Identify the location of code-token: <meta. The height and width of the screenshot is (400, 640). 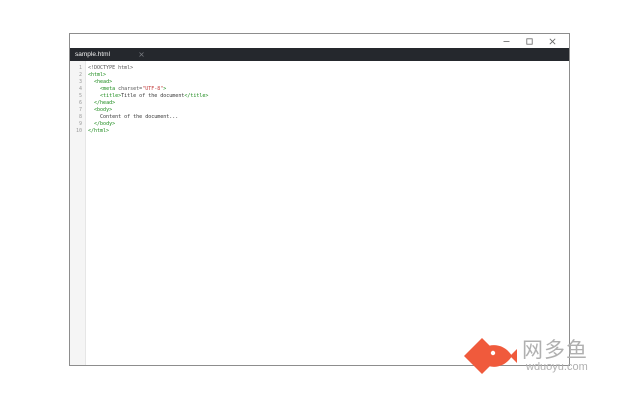
(109, 89).